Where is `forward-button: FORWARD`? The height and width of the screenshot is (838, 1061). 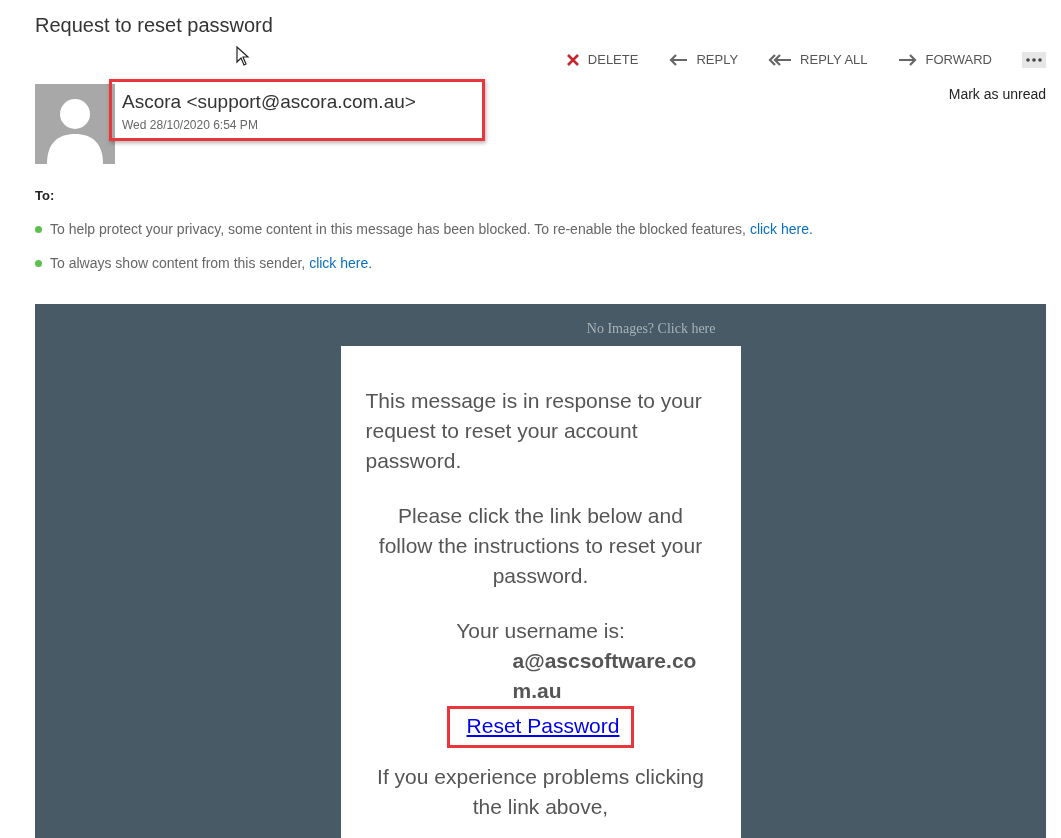 forward-button: FORWARD is located at coordinates (944, 60).